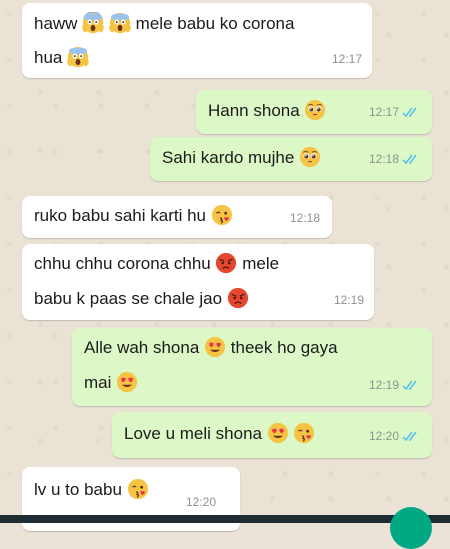 The image size is (450, 549). I want to click on message-bubble-incoming: haww mele babu ko corona hua 12:17, so click(197, 40).